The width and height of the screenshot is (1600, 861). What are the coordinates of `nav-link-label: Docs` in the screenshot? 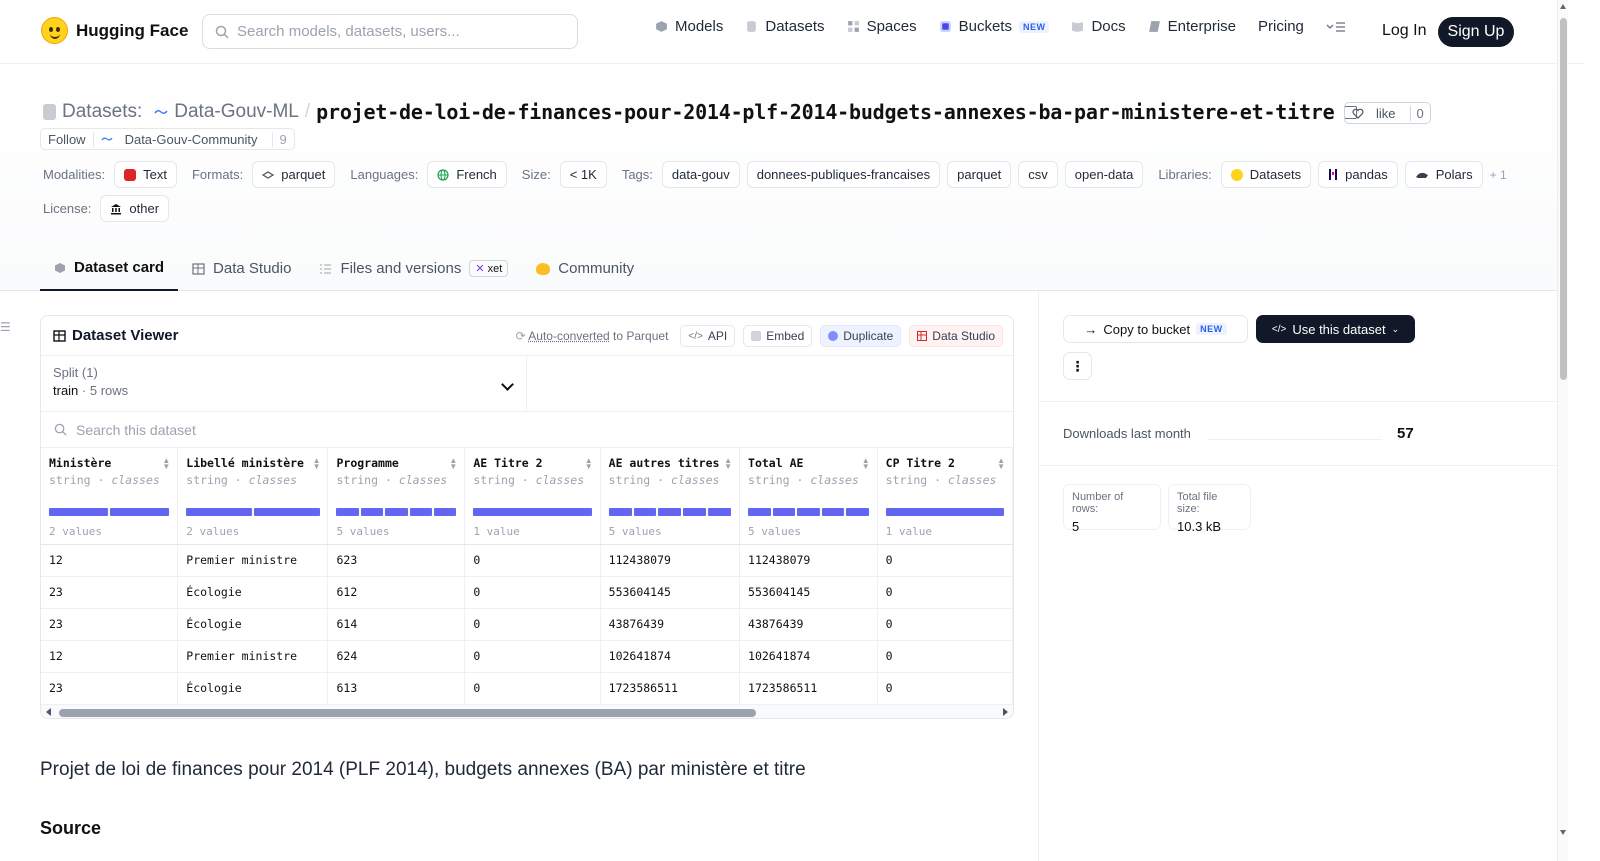 It's located at (1108, 26).